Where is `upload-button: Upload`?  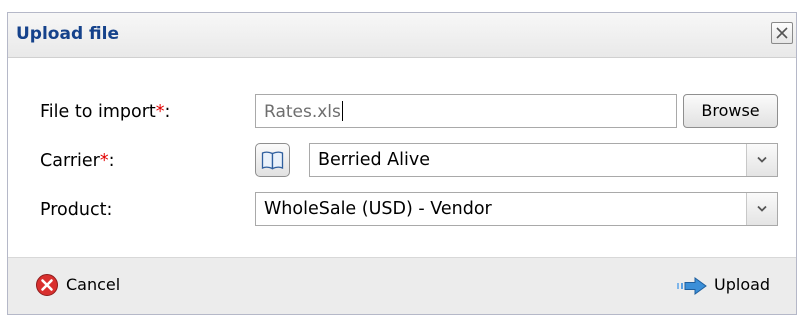 upload-button: Upload is located at coordinates (731, 285).